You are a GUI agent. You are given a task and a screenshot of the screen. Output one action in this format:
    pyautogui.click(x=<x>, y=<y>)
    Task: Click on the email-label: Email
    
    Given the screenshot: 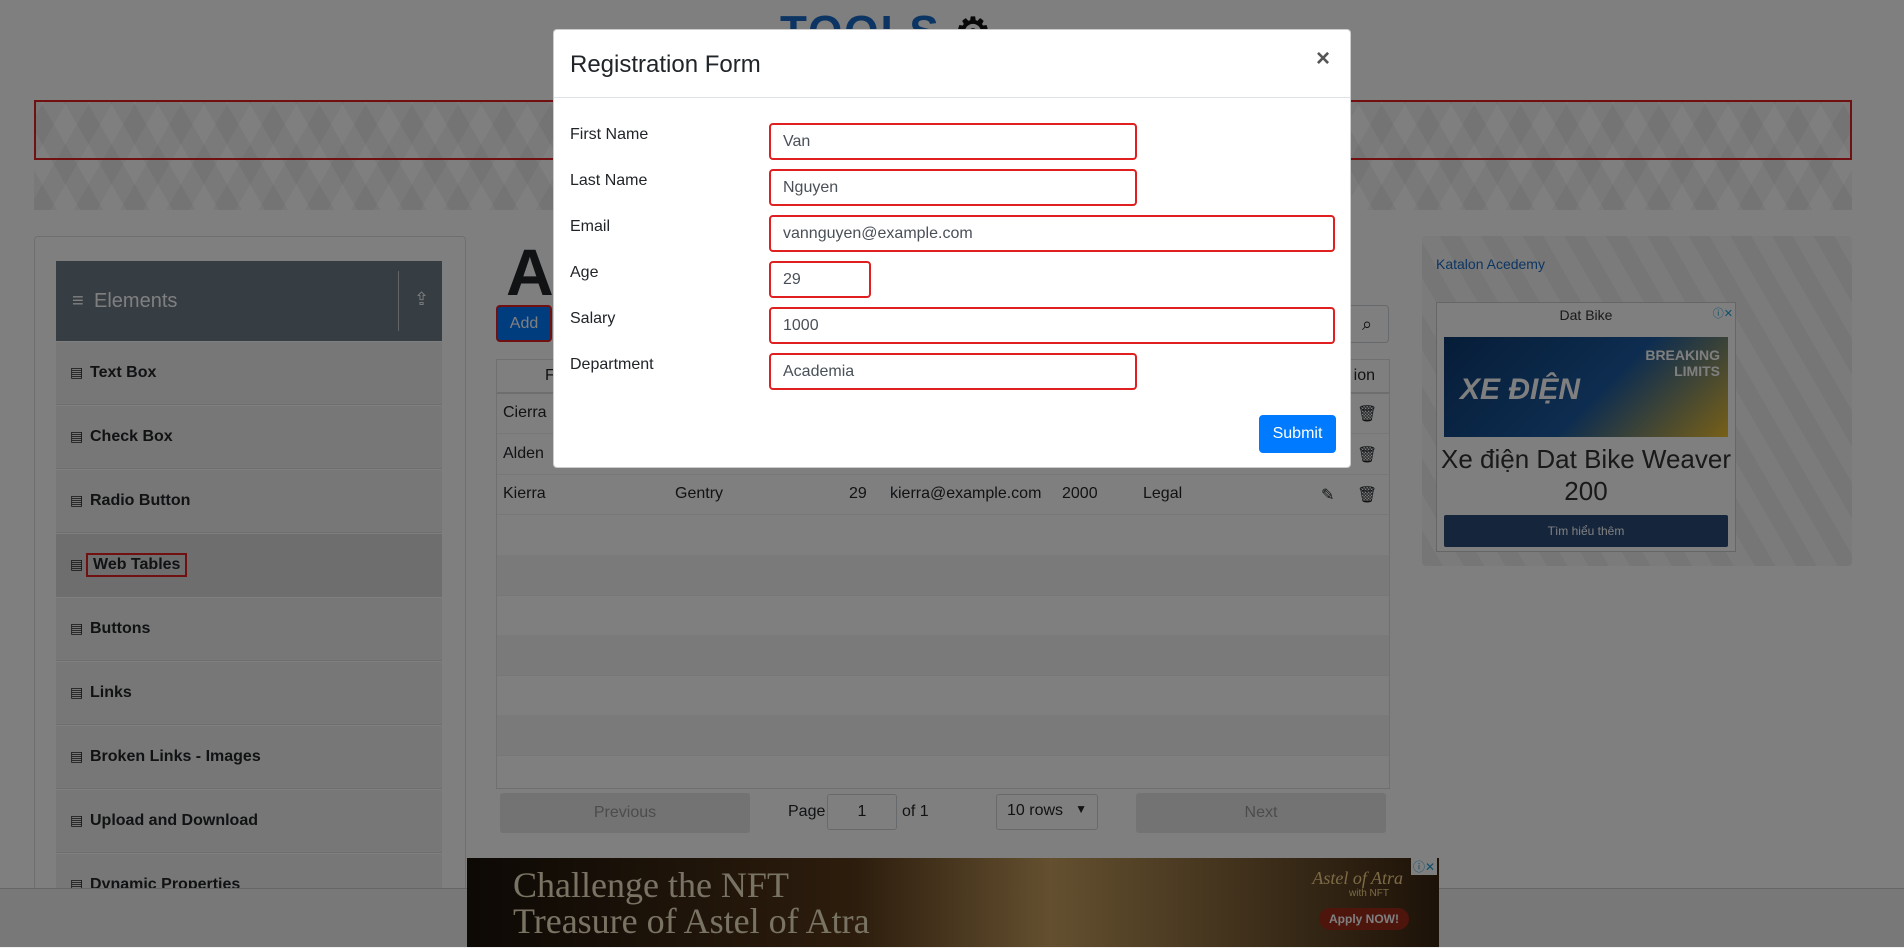 What is the action you would take?
    pyautogui.click(x=590, y=226)
    